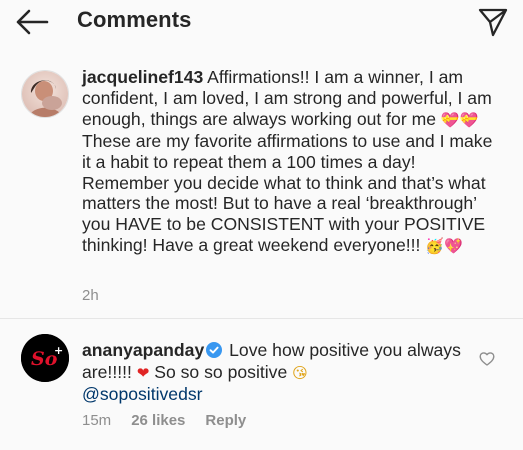 The height and width of the screenshot is (450, 523). Describe the element at coordinates (97, 420) in the screenshot. I see `comment-timestamp: 15m` at that location.